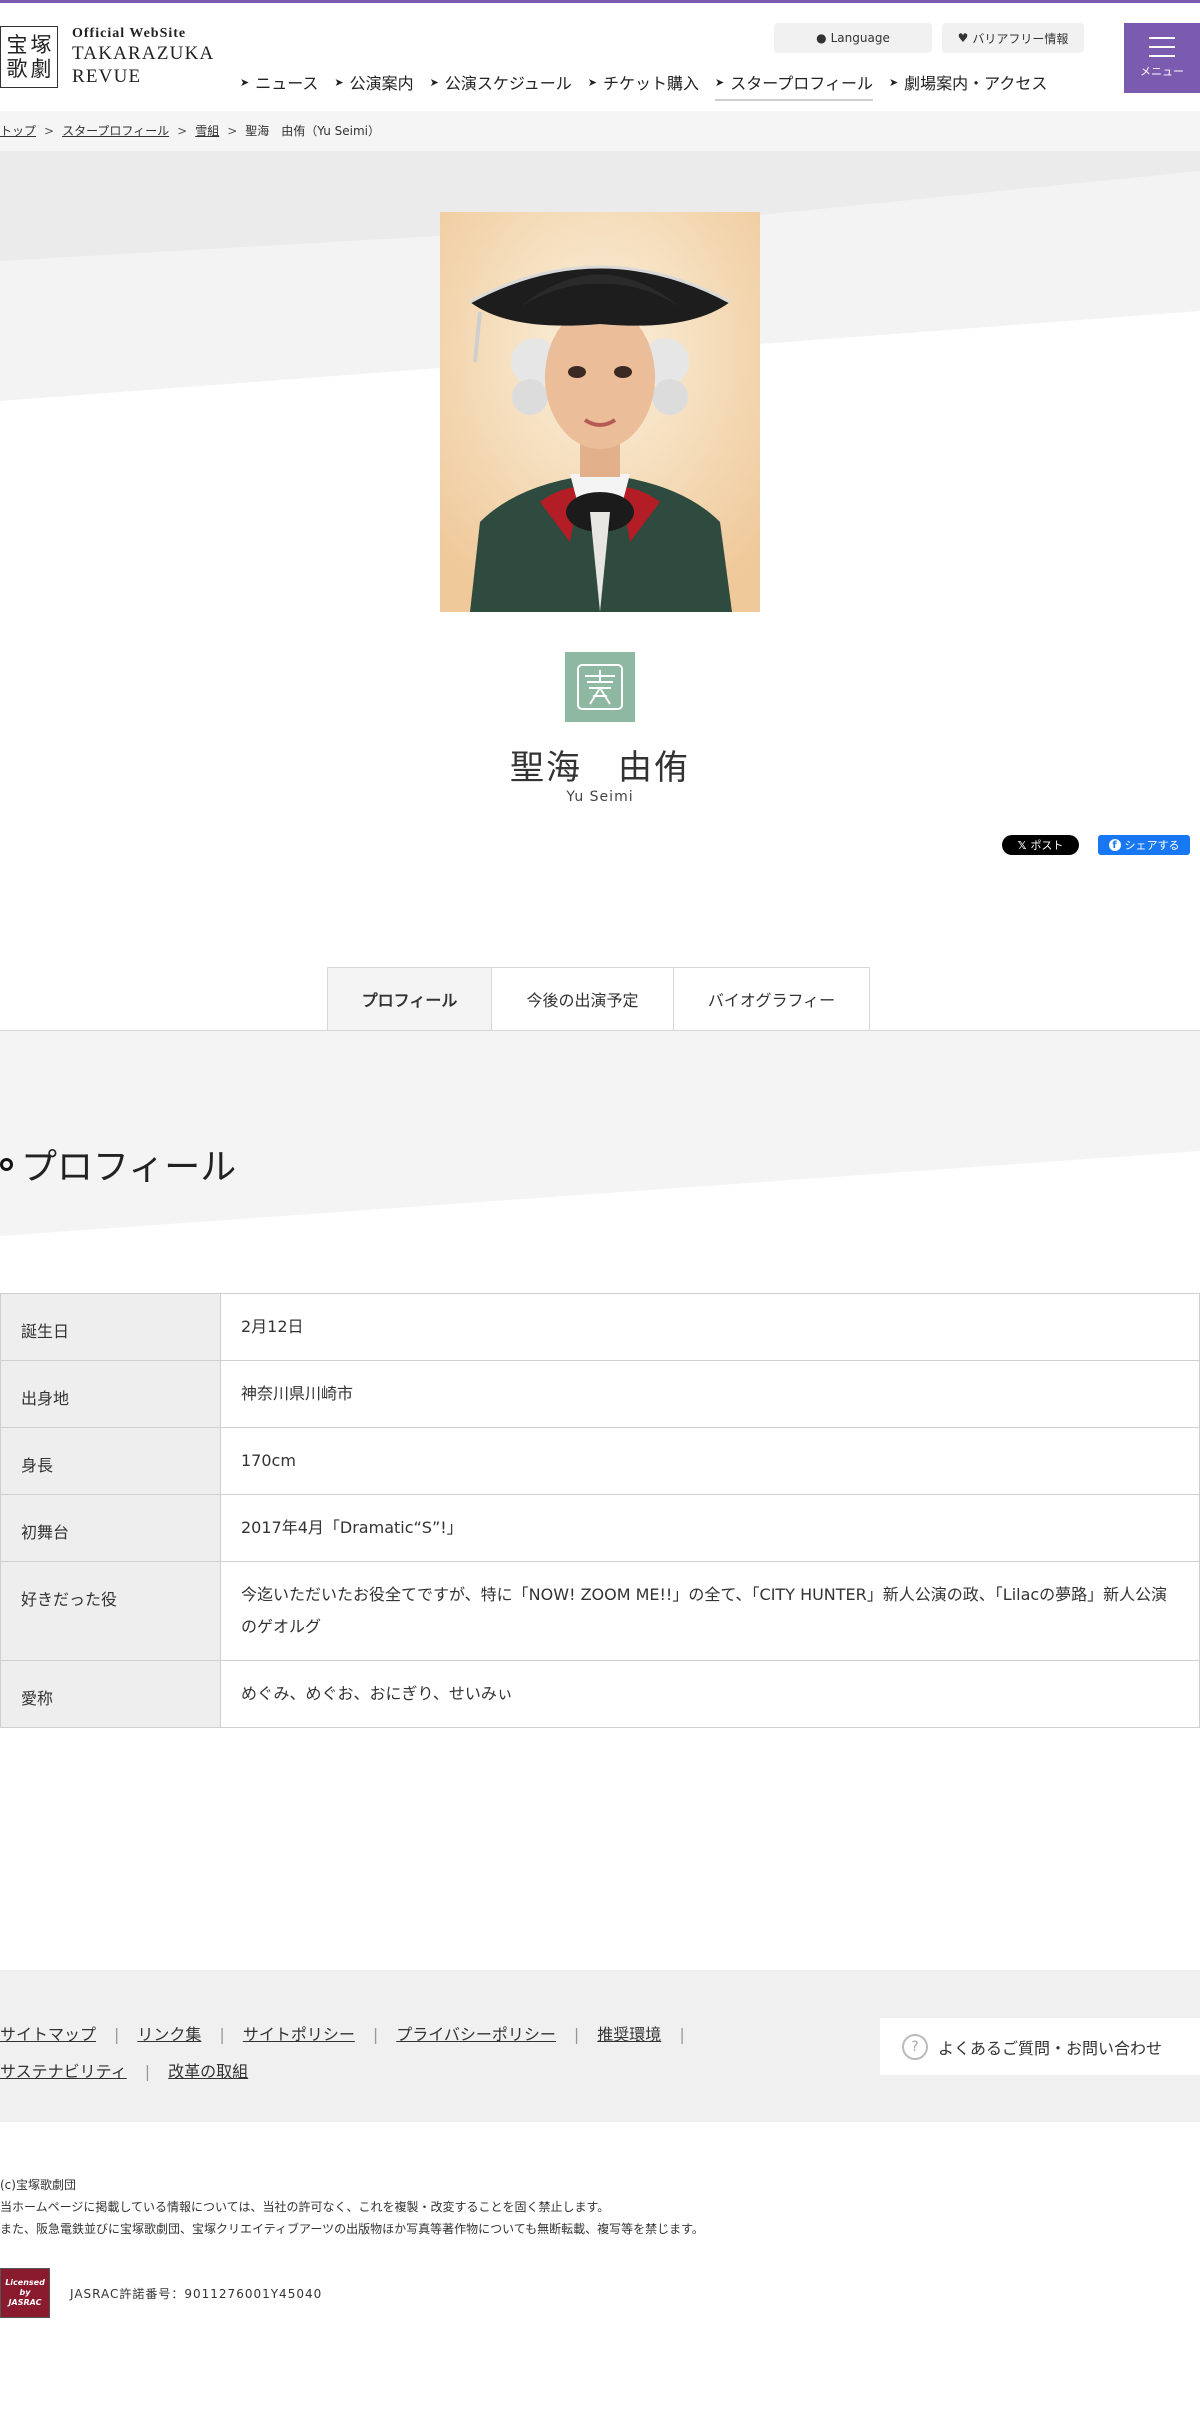  Describe the element at coordinates (143, 53) in the screenshot. I see `logo-line-1: TAKARAZUKA` at that location.